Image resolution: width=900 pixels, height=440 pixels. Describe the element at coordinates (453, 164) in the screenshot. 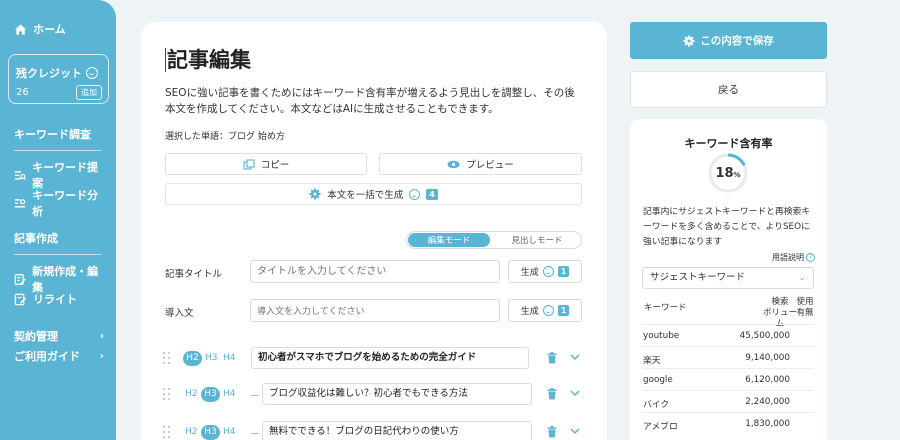

I see `eye-icon` at that location.